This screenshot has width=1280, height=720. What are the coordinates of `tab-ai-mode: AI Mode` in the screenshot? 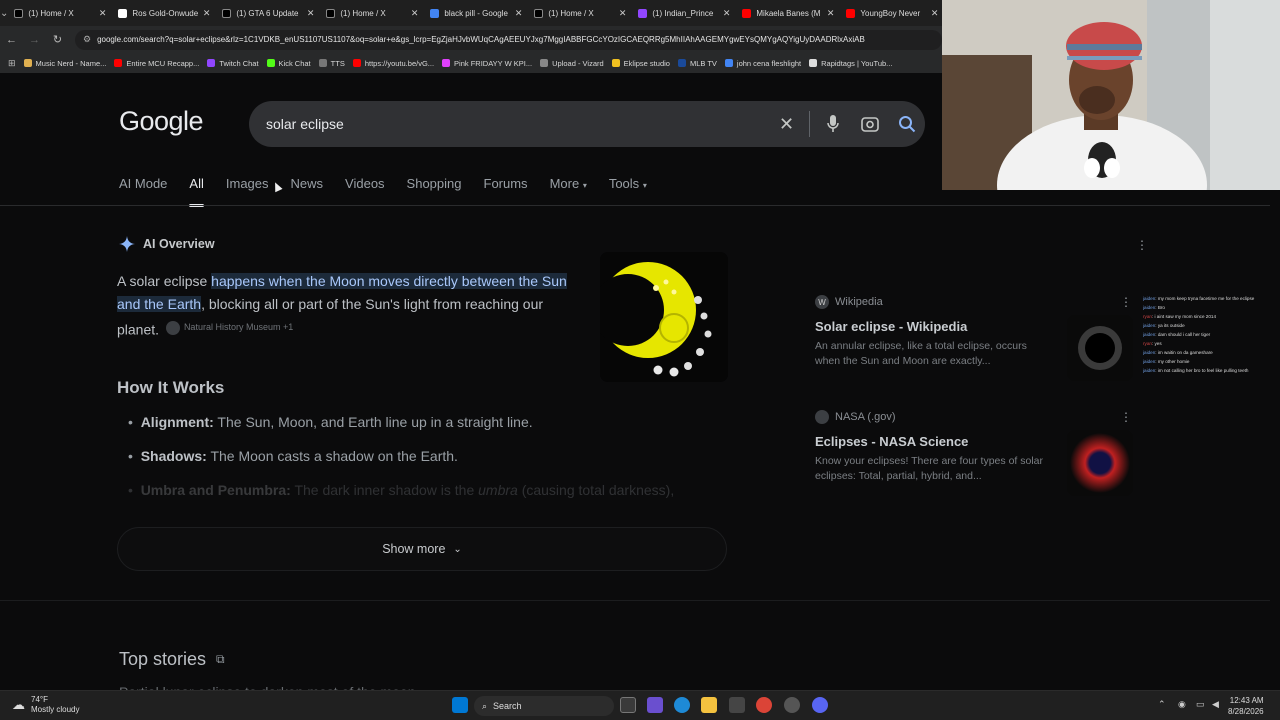 It's located at (143, 186).